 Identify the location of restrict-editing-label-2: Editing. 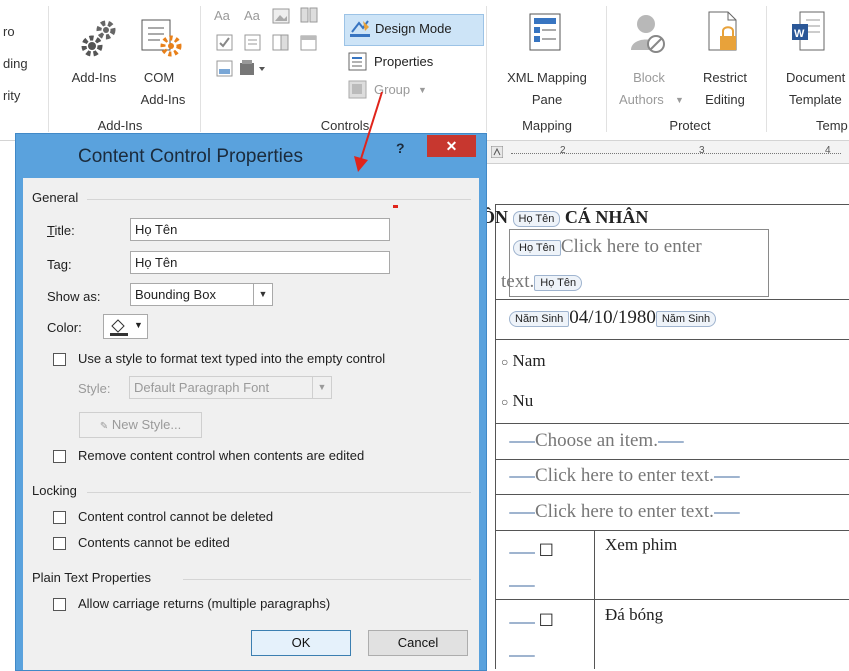
(725, 100).